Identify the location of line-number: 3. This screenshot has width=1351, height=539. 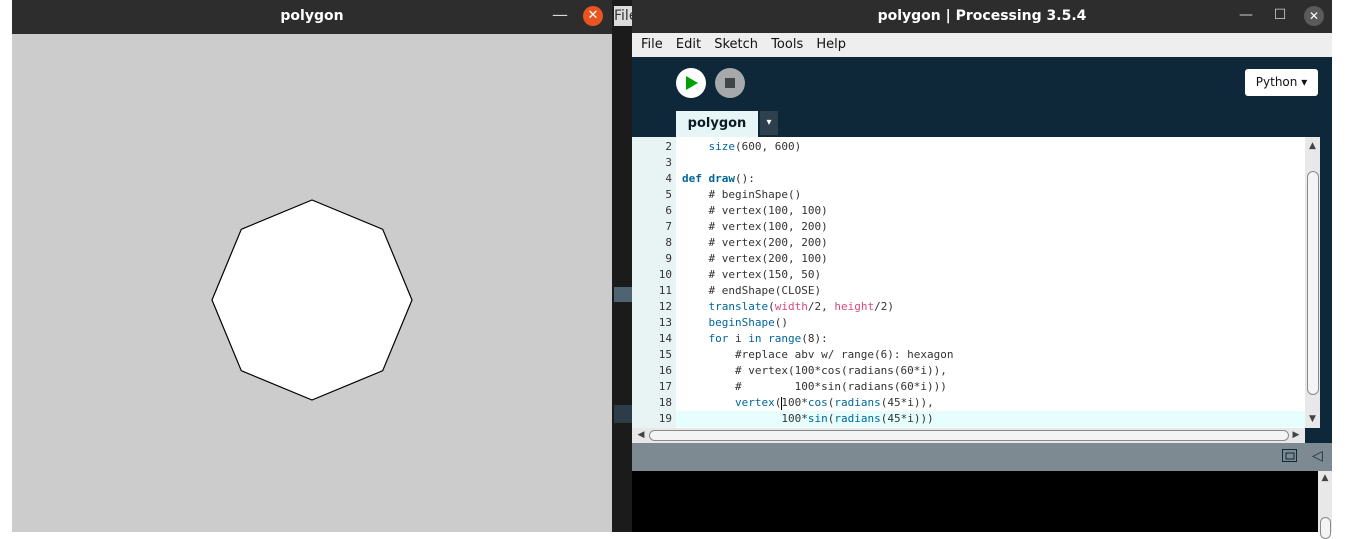
(668, 162).